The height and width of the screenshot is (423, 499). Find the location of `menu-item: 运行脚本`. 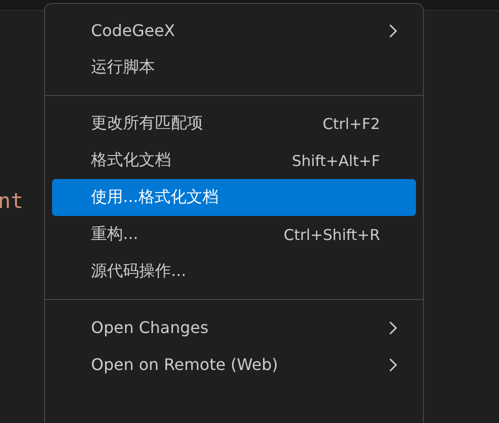

menu-item: 运行脚本 is located at coordinates (234, 67).